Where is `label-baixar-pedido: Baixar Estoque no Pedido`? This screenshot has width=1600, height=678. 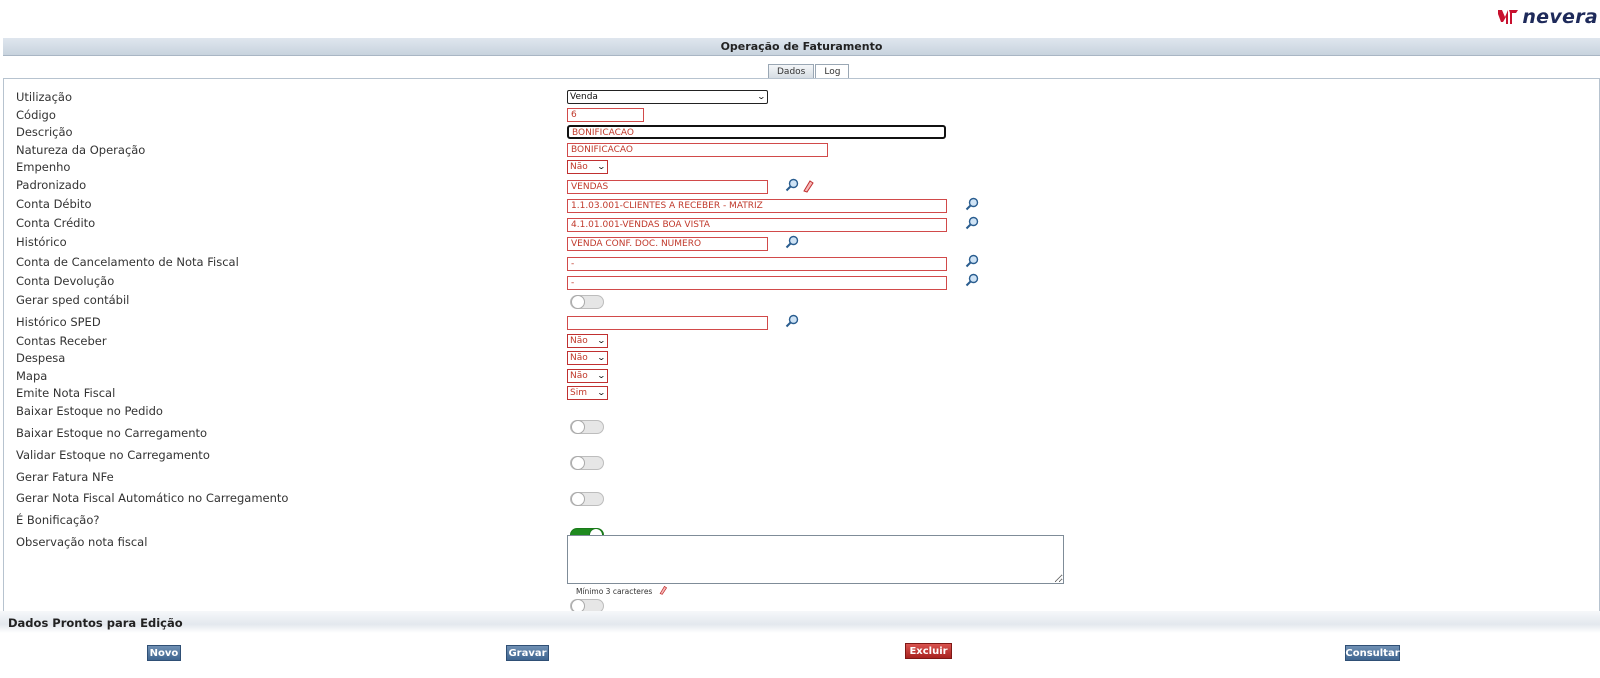 label-baixar-pedido: Baixar Estoque no Pedido is located at coordinates (89, 411).